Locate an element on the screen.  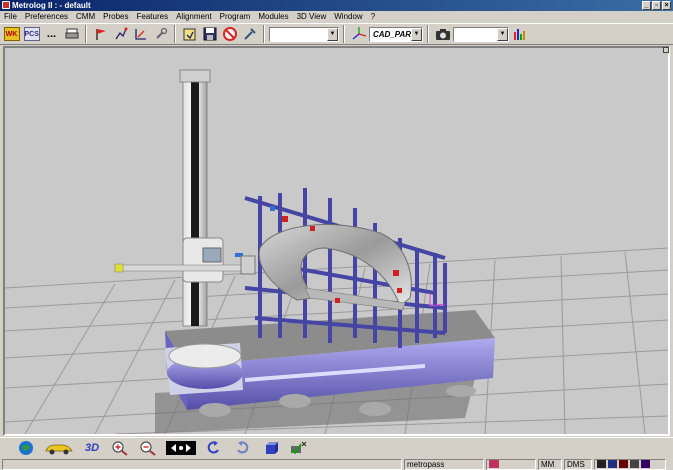
status-tray is located at coordinates (630, 464).